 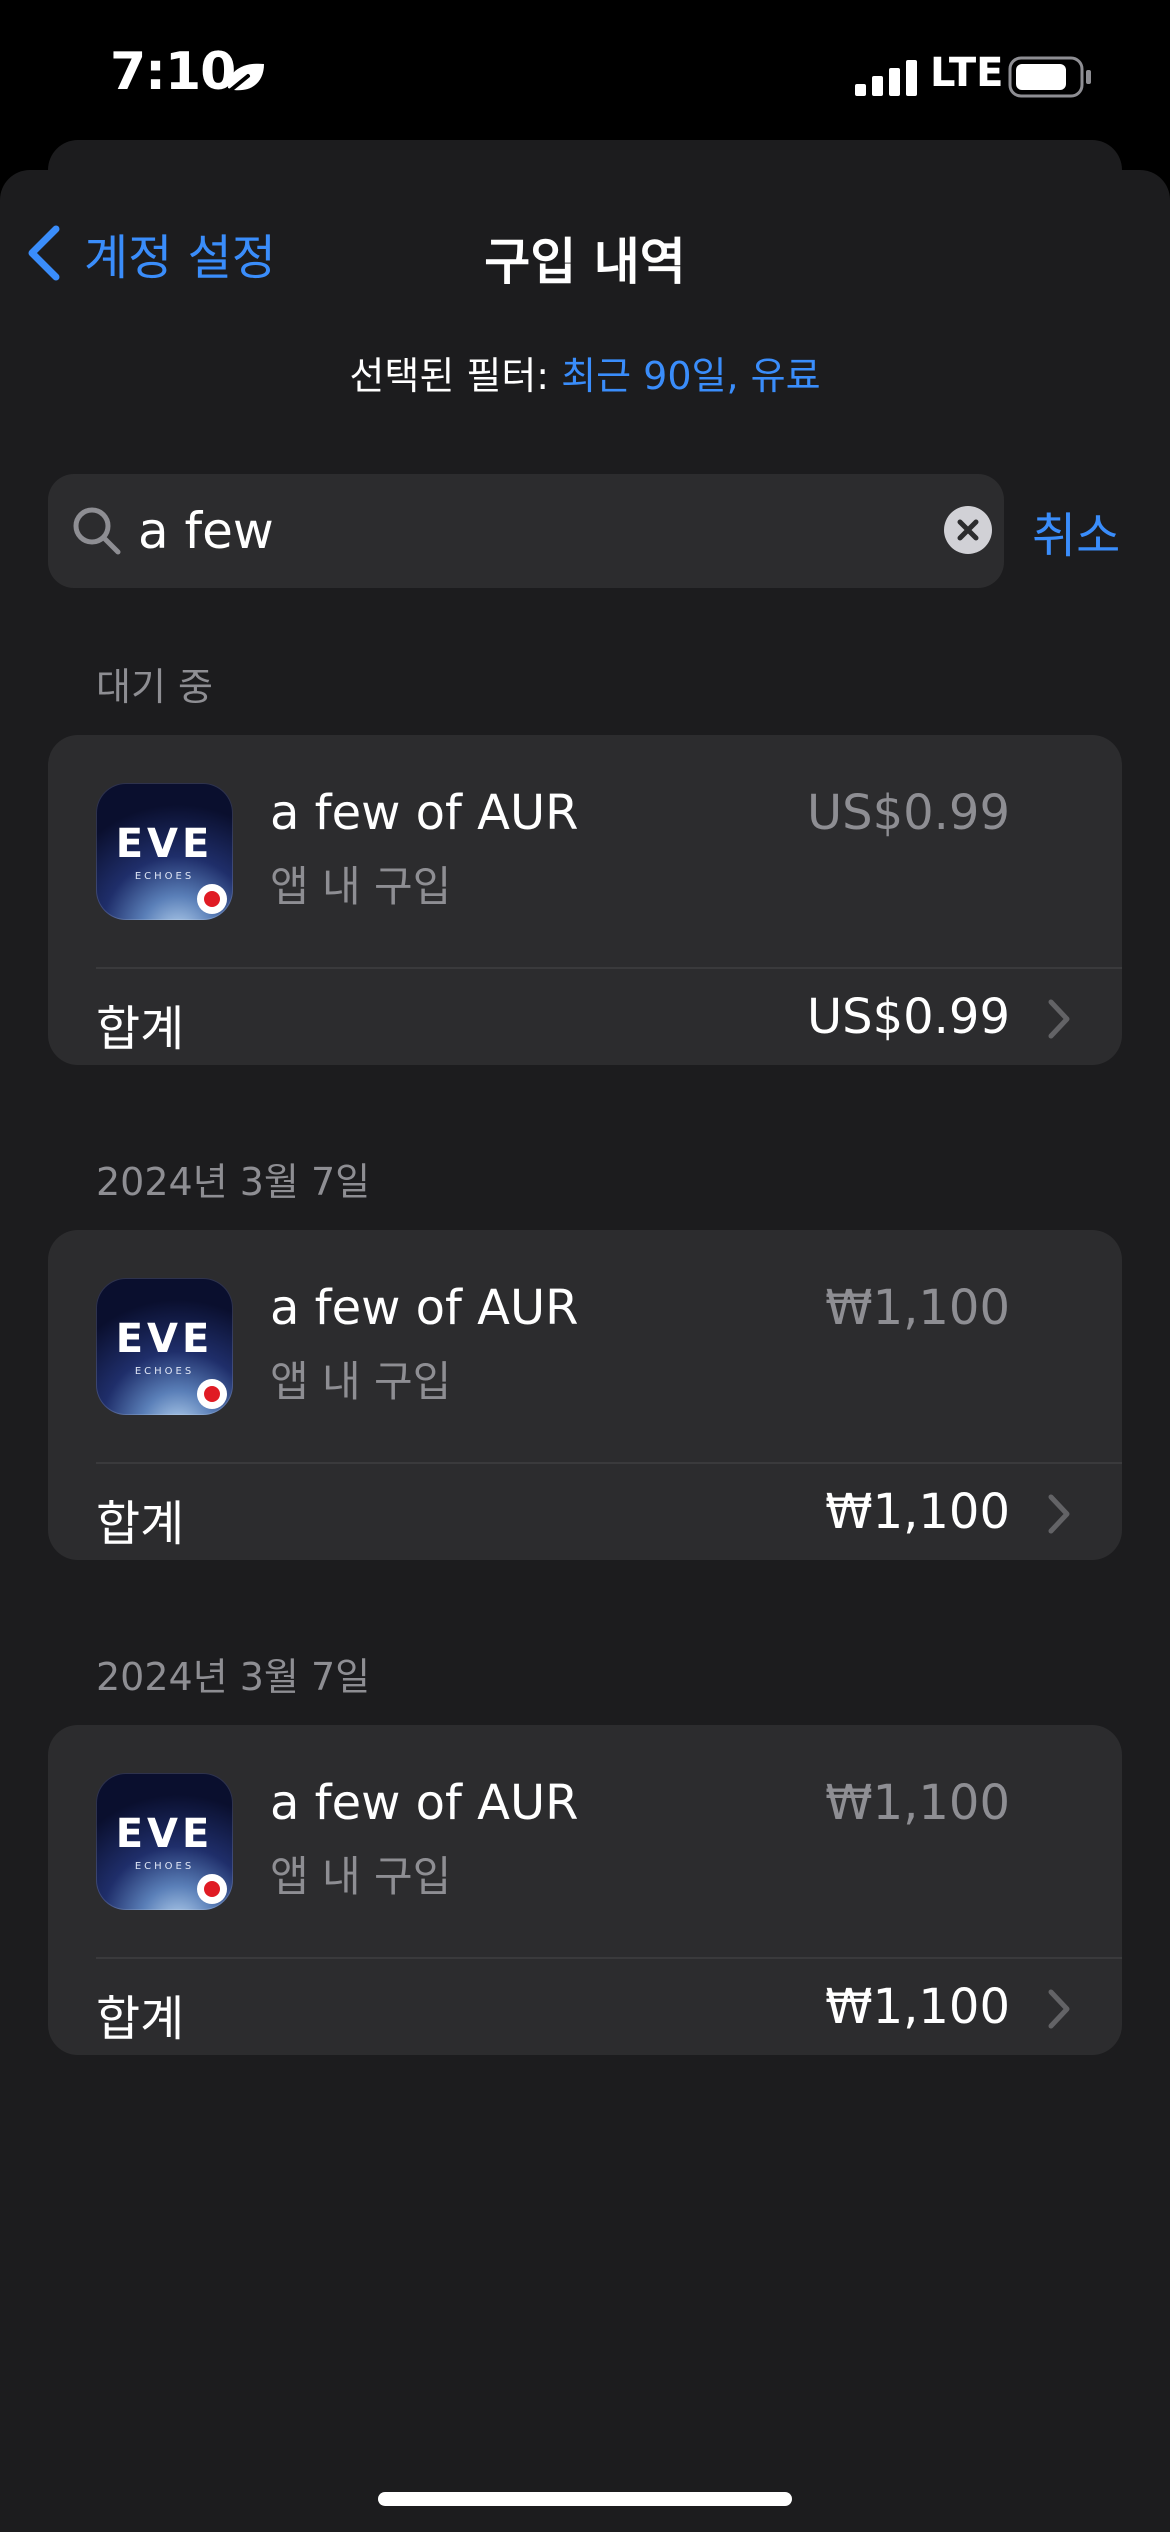 I want to click on focus-mode-leaf-icon, so click(x=244, y=79).